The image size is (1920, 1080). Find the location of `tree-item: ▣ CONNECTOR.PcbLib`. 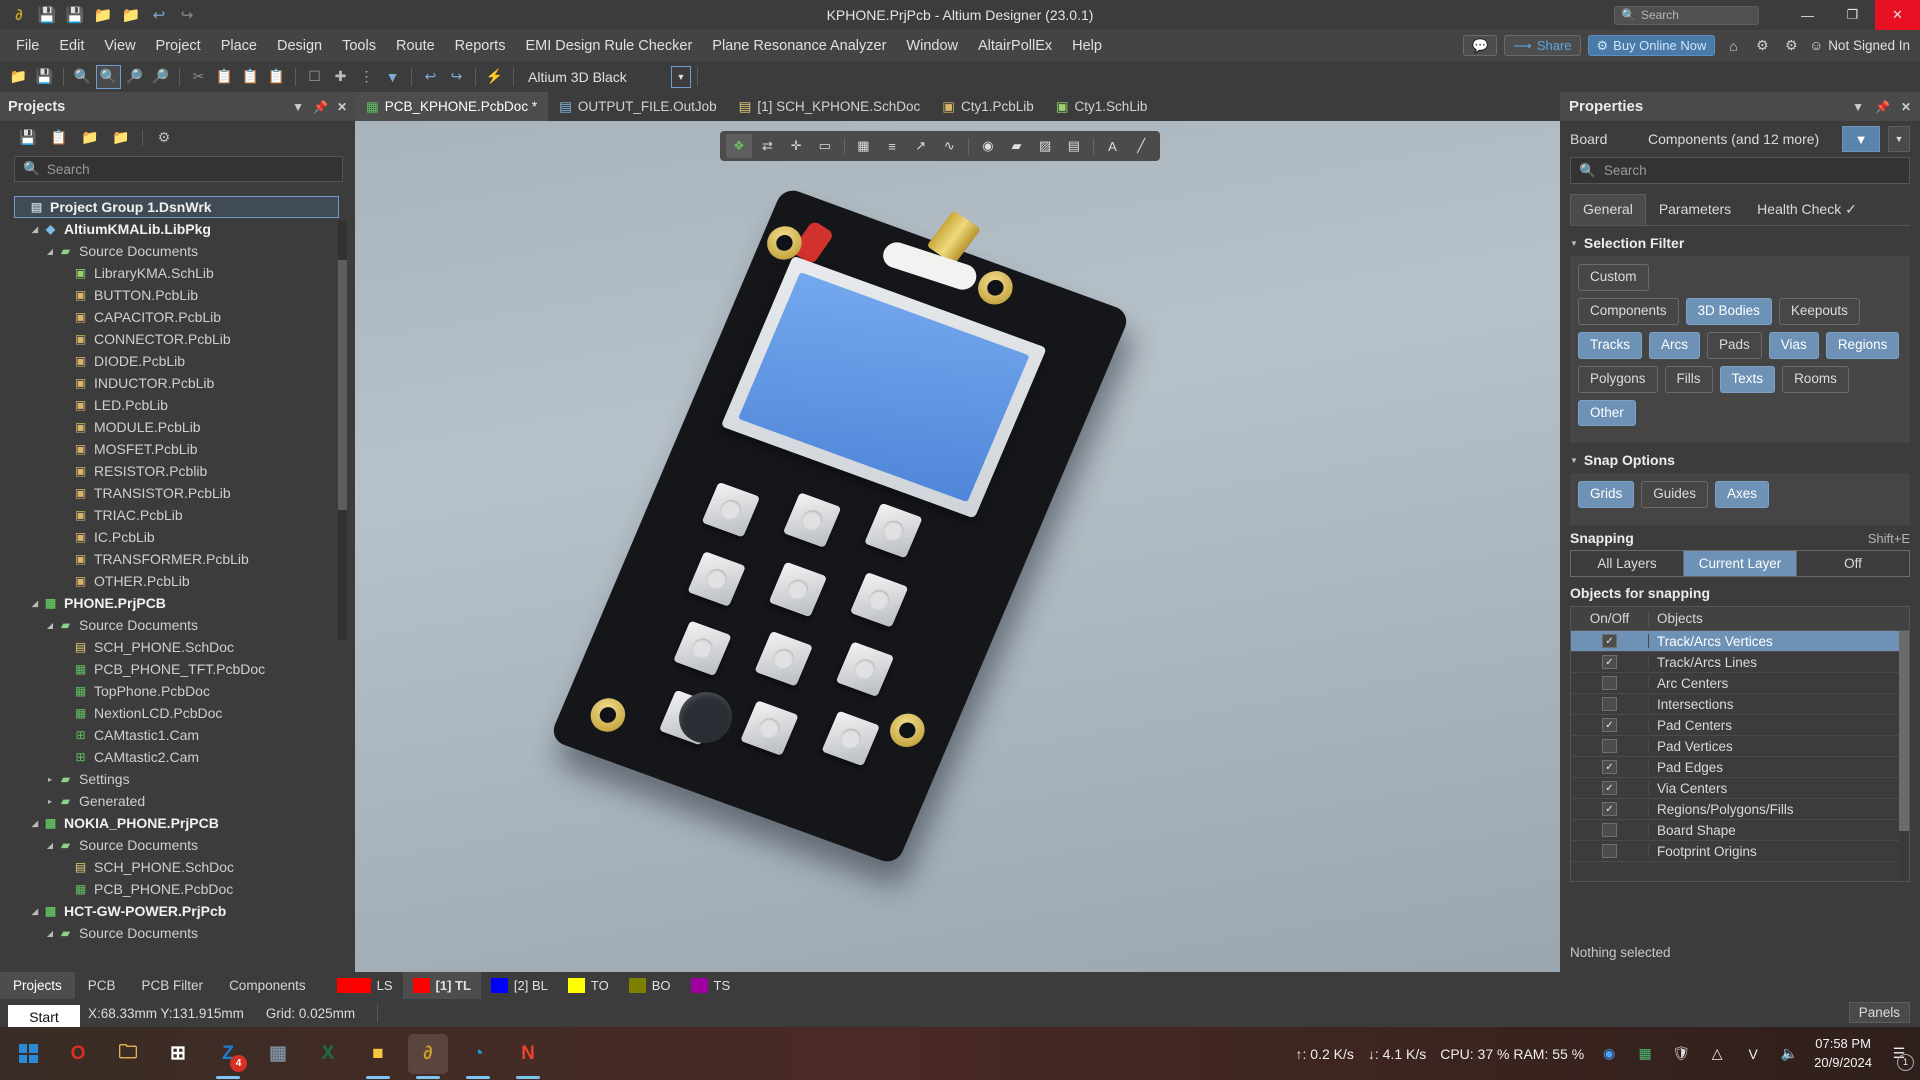

tree-item: ▣ CONNECTOR.PcbLib is located at coordinates (176, 339).